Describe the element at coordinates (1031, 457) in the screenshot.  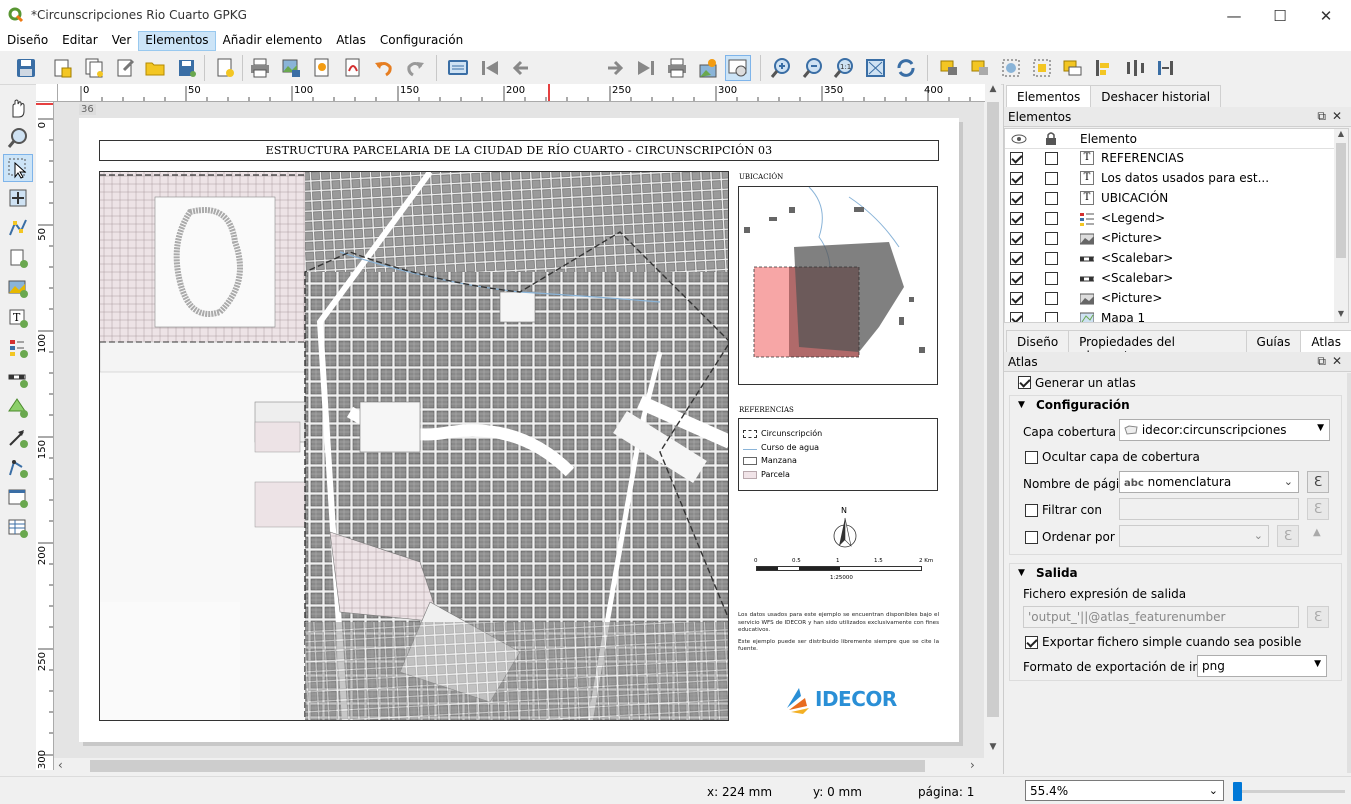
I see `hide-coverage-checkbox` at that location.